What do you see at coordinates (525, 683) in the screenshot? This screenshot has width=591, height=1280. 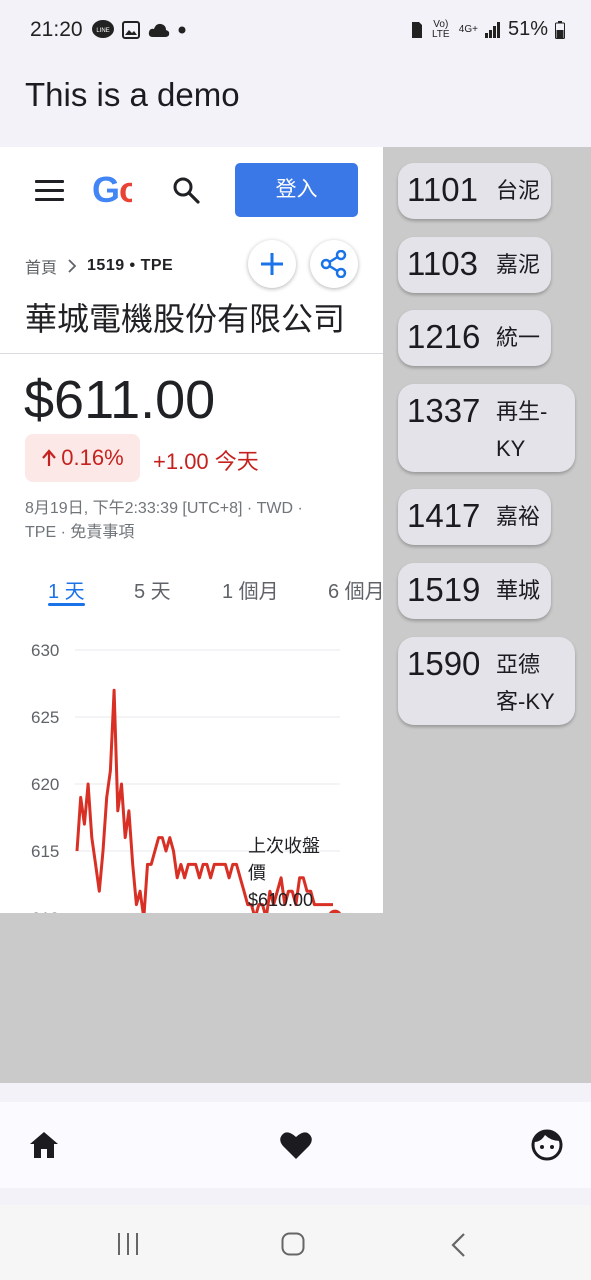 I see `stock-name: 亞德客-KY` at bounding box center [525, 683].